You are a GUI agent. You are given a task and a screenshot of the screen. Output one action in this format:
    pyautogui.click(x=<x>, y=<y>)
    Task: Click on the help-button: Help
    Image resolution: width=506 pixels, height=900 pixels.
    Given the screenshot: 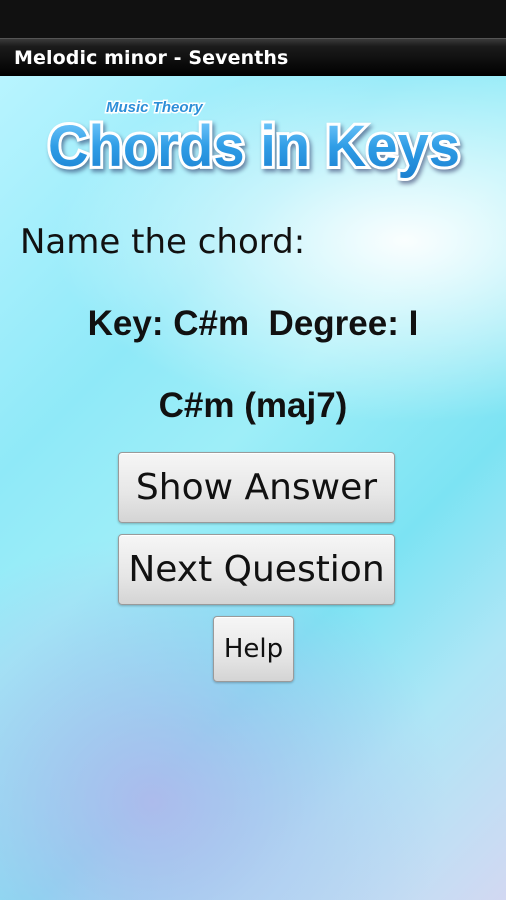 What is the action you would take?
    pyautogui.click(x=253, y=649)
    